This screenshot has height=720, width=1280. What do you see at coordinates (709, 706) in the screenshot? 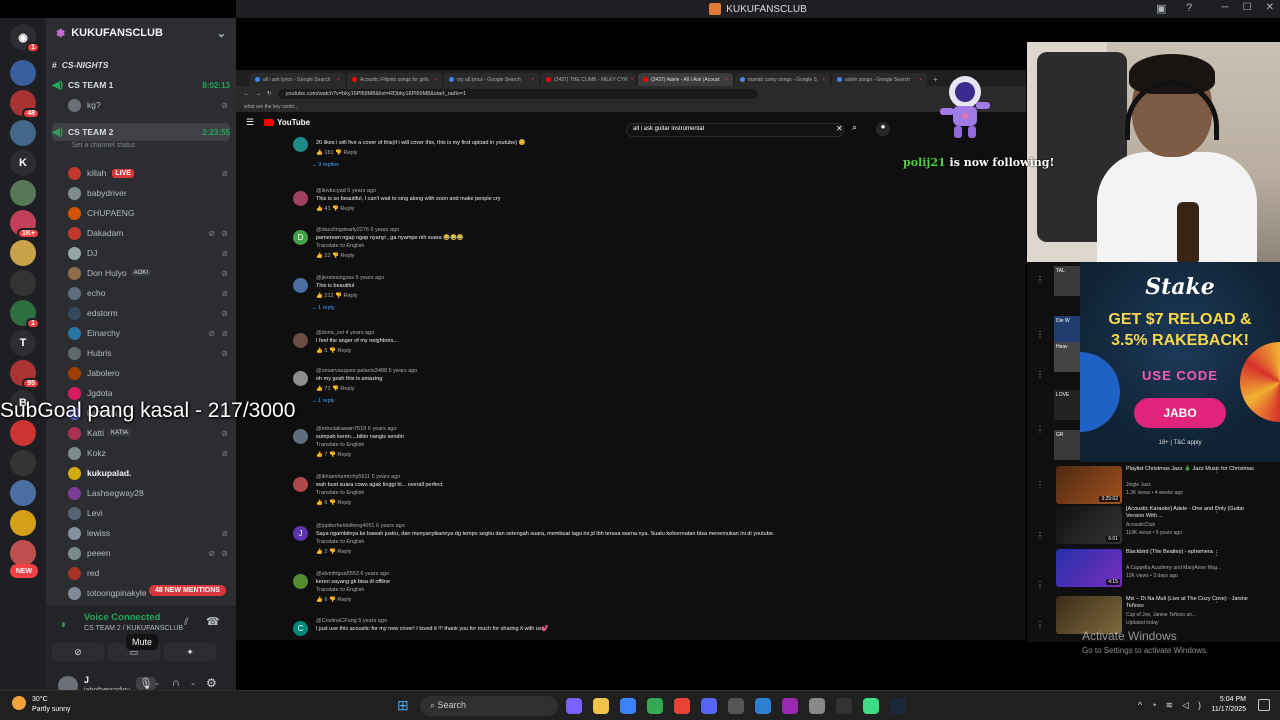
I see `discord-icon` at bounding box center [709, 706].